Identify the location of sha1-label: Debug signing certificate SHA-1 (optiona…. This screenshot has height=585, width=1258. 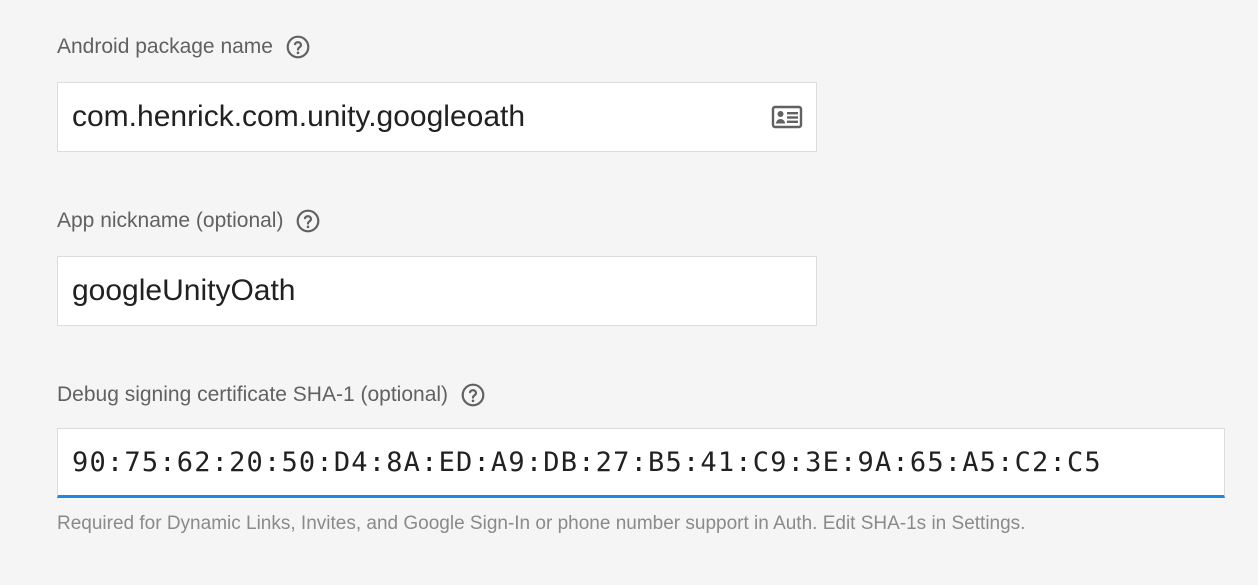
(253, 394).